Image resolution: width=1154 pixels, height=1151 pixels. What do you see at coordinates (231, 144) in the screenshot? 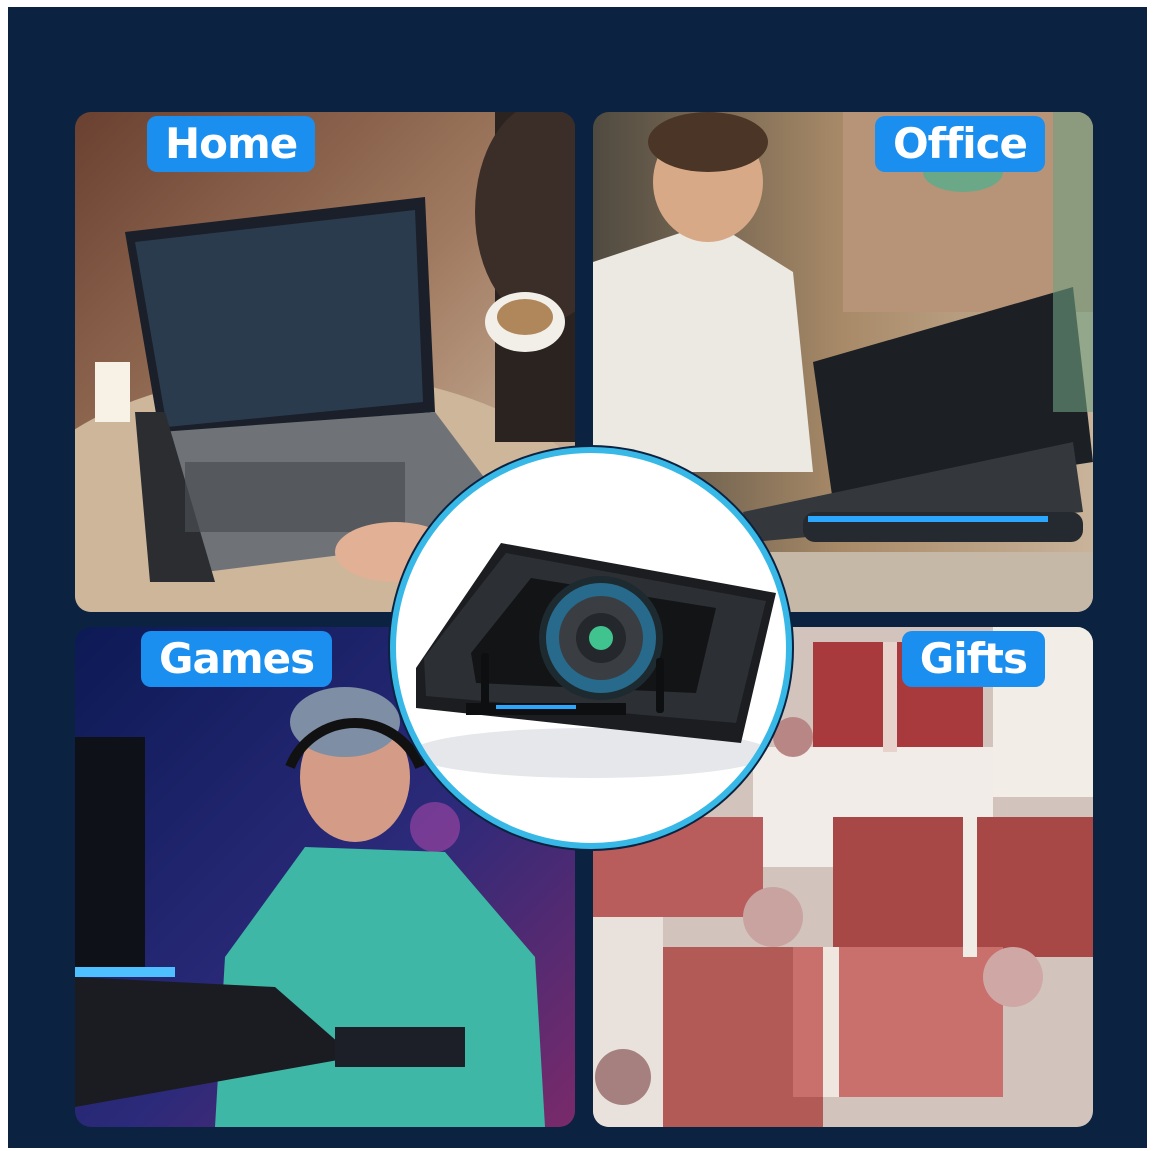
I see `home-label: Home` at bounding box center [231, 144].